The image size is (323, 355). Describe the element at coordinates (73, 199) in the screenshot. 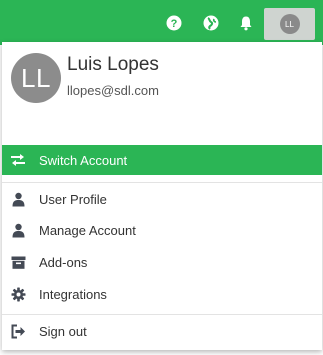

I see `menu-item-label: User Profile` at that location.